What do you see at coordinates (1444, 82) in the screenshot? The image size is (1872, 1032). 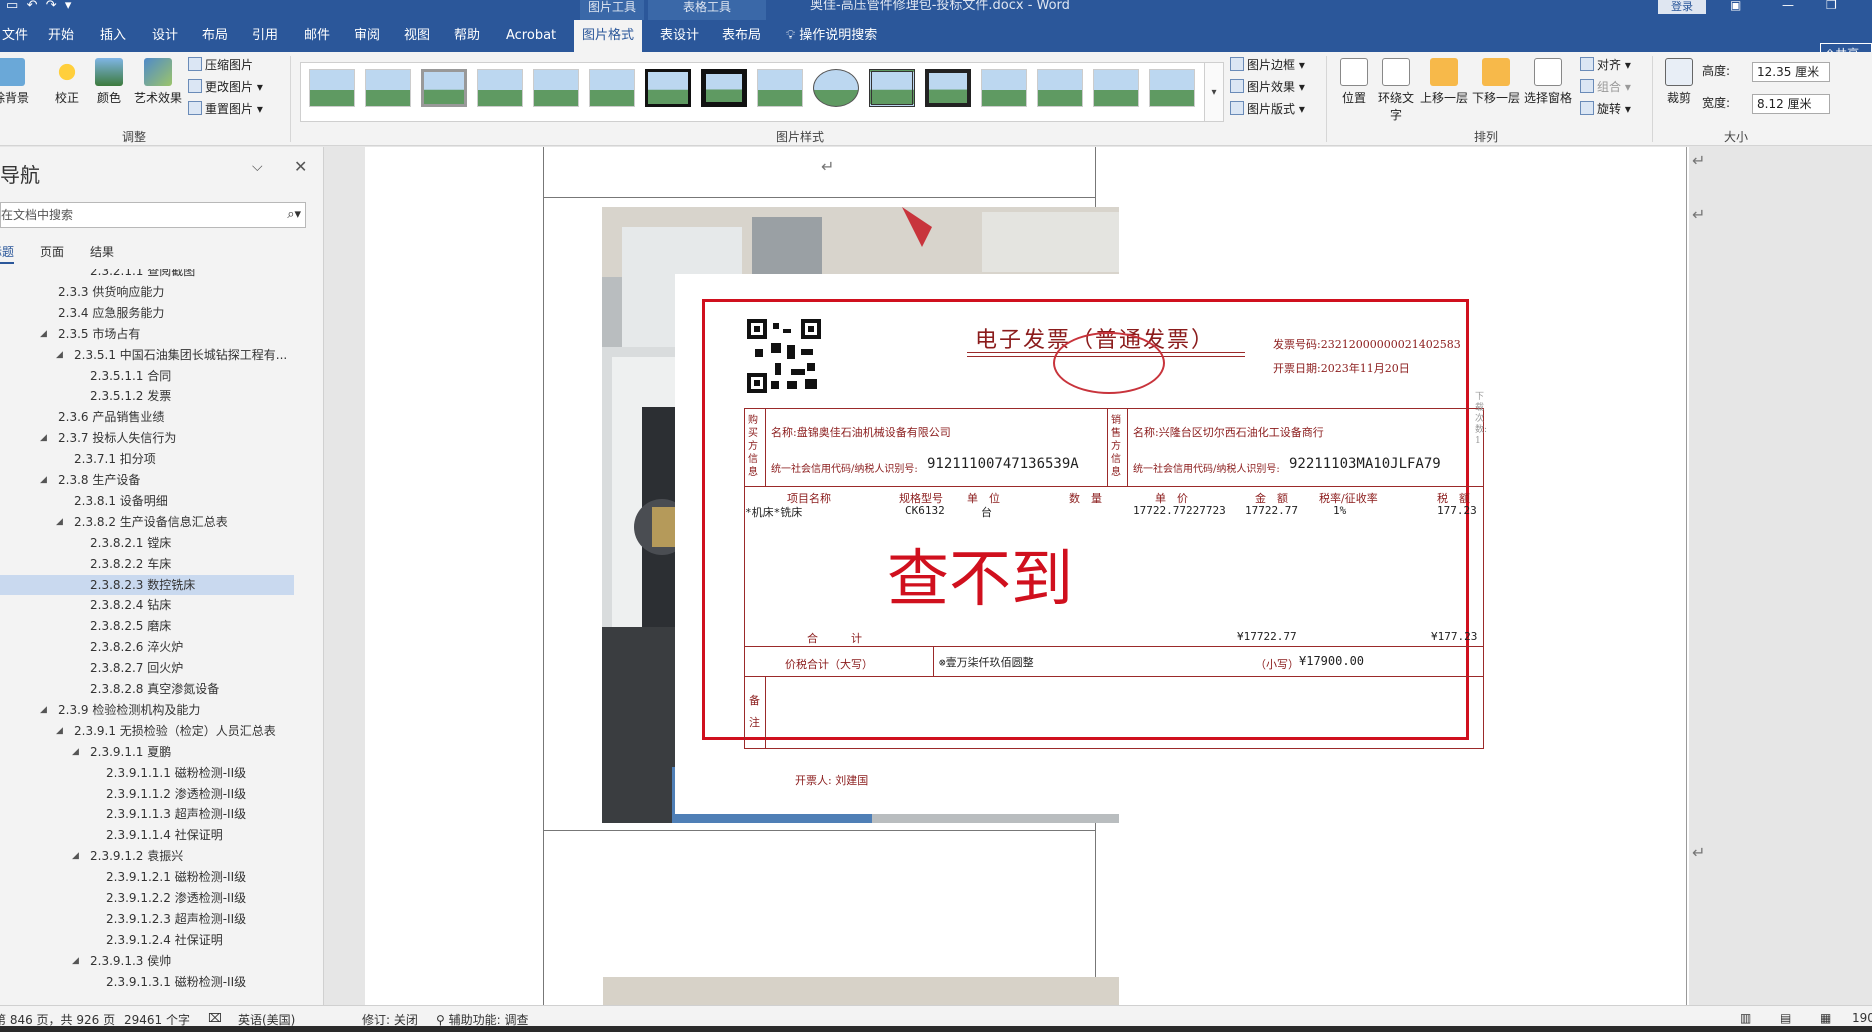 I see `bring-forward-button: 上移一层` at bounding box center [1444, 82].